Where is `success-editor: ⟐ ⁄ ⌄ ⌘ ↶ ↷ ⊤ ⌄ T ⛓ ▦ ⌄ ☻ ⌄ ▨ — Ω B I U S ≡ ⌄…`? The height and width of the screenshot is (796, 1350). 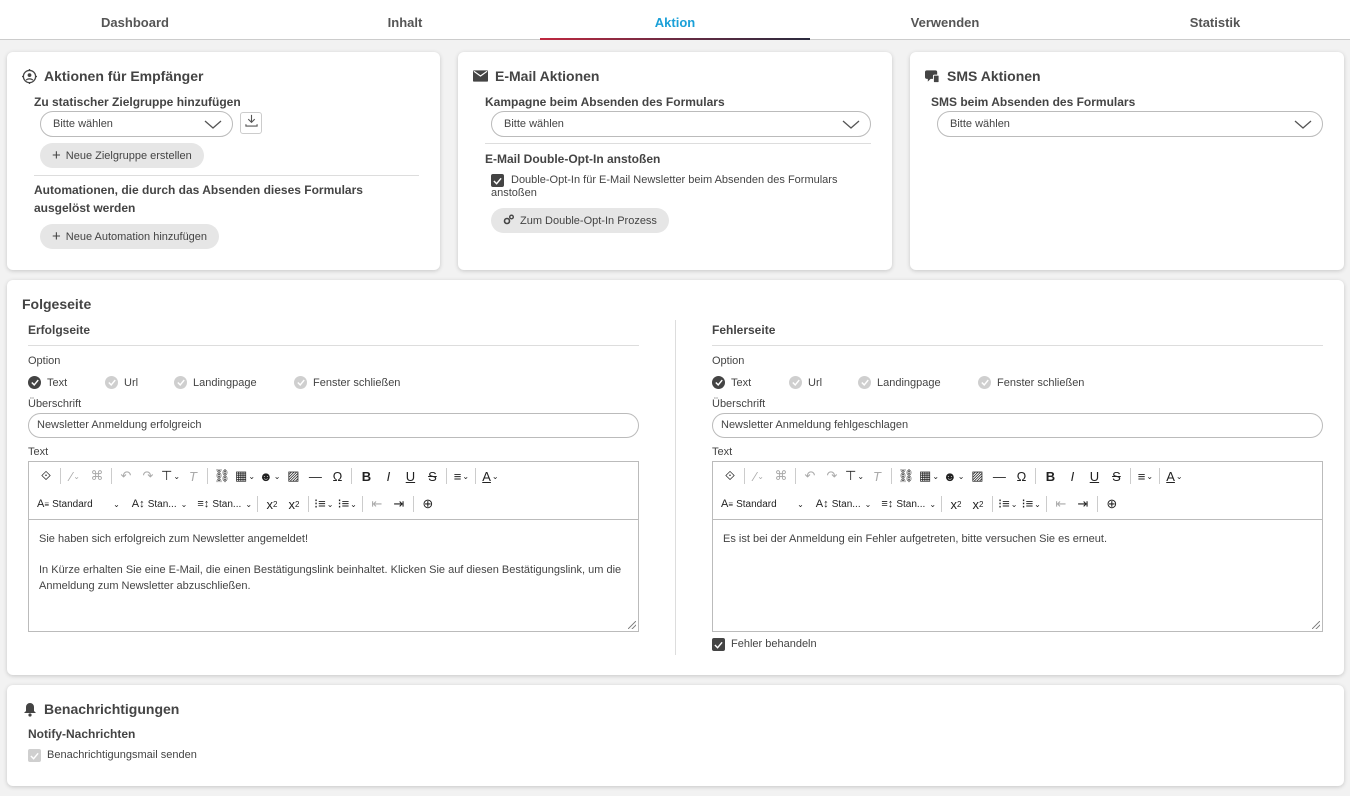
success-editor: ⟐ ⁄ ⌄ ⌘ ↶ ↷ ⊤ ⌄ T ⛓ ▦ ⌄ ☻ ⌄ ▨ — Ω B I U S ≡ ⌄… is located at coordinates (333, 546).